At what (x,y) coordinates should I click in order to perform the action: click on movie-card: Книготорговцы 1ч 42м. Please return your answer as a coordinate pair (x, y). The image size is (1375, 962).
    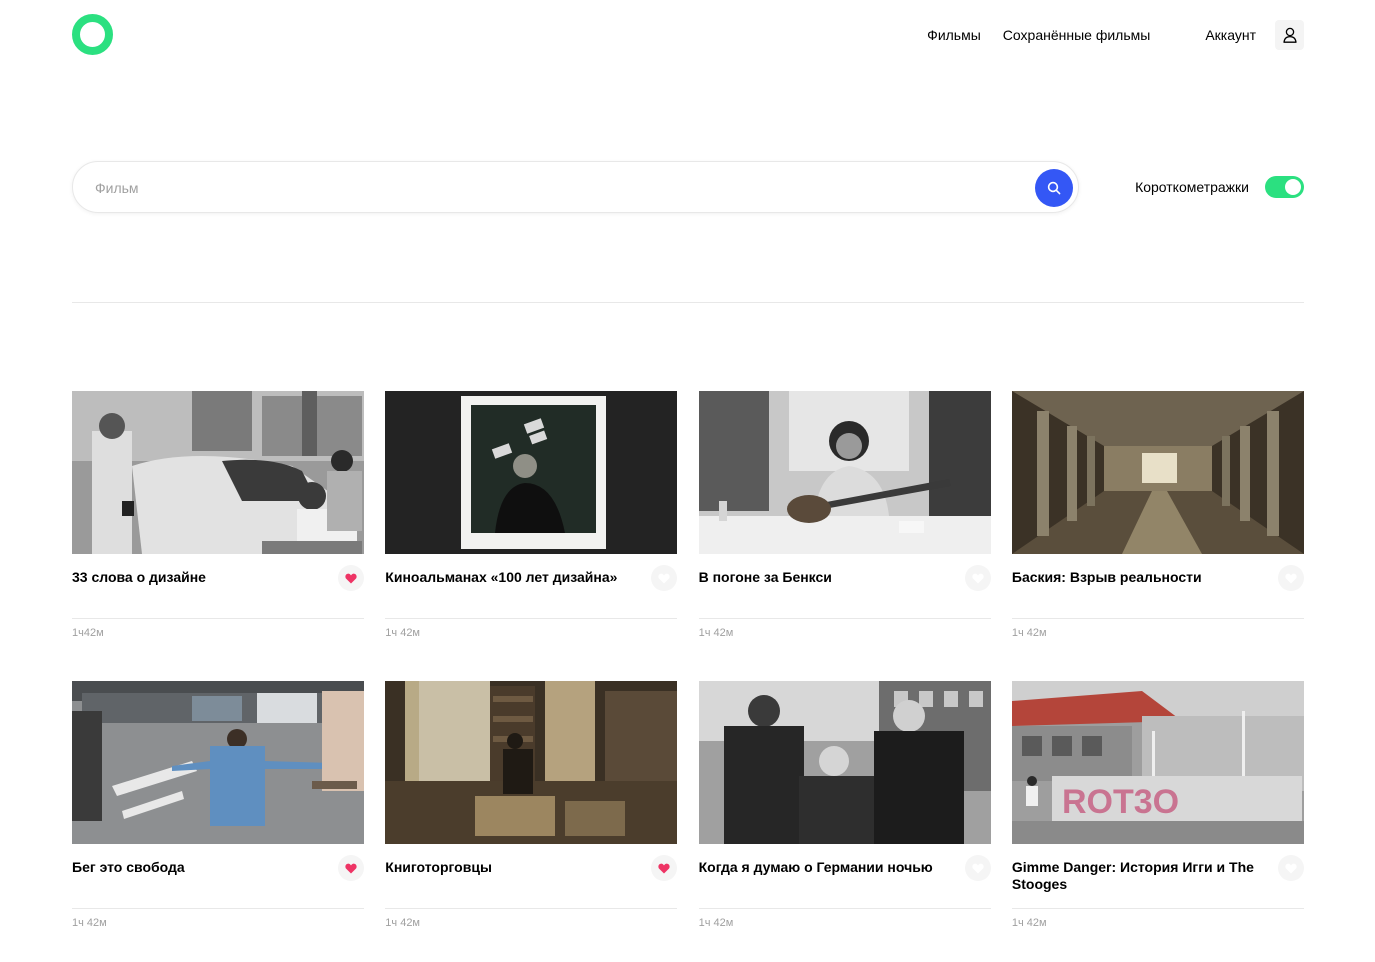
    Looking at the image, I should click on (531, 805).